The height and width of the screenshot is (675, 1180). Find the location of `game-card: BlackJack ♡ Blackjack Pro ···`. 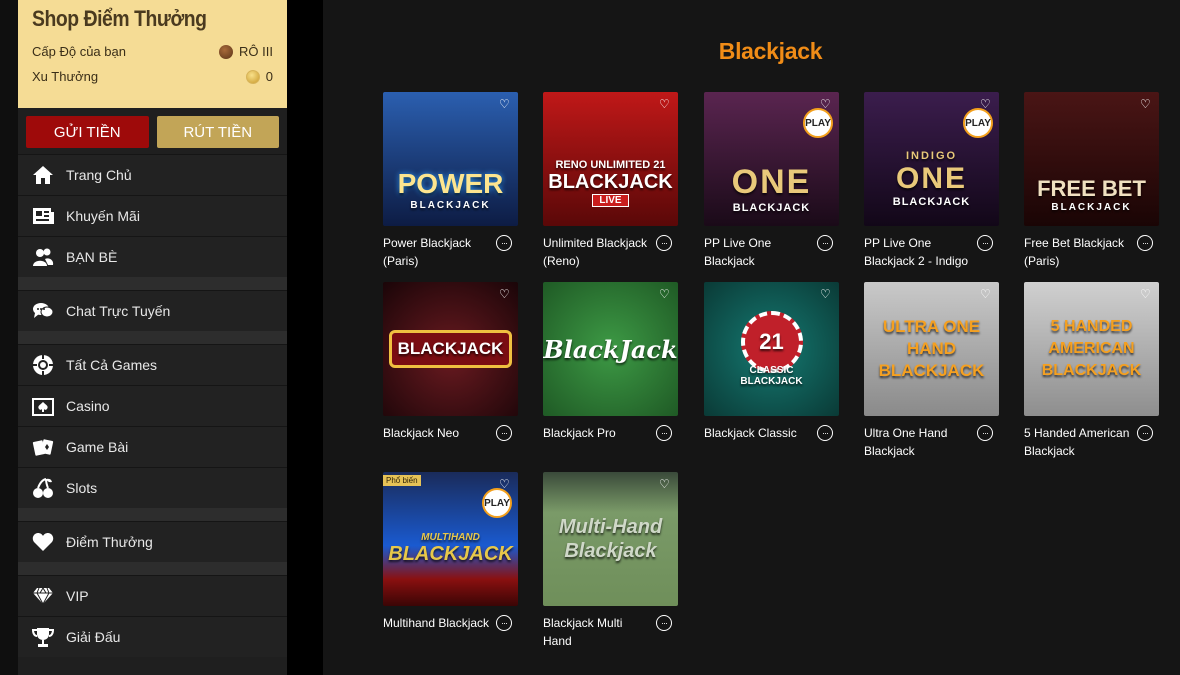

game-card: BlackJack ♡ Blackjack Pro ··· is located at coordinates (610, 362).